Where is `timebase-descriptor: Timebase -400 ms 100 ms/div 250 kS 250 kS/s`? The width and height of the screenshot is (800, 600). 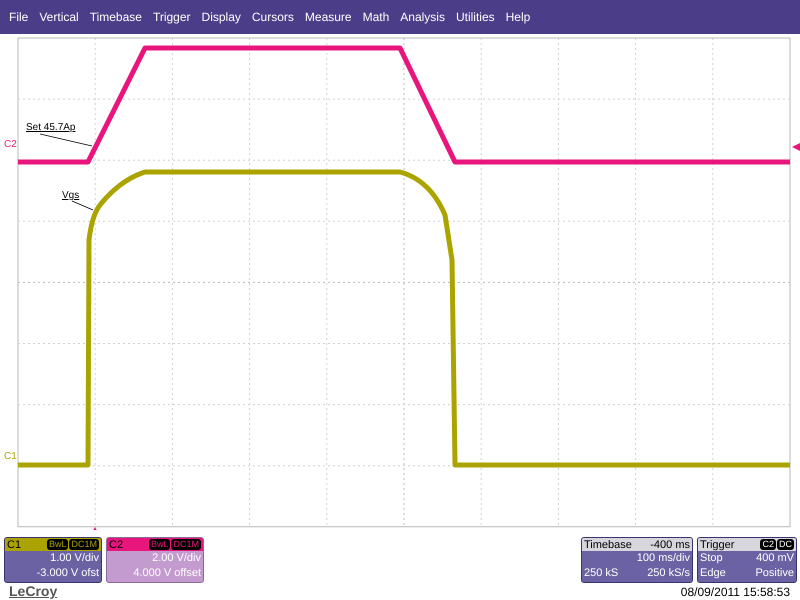
timebase-descriptor: Timebase -400 ms 100 ms/div 250 kS 250 kS/s is located at coordinates (637, 560).